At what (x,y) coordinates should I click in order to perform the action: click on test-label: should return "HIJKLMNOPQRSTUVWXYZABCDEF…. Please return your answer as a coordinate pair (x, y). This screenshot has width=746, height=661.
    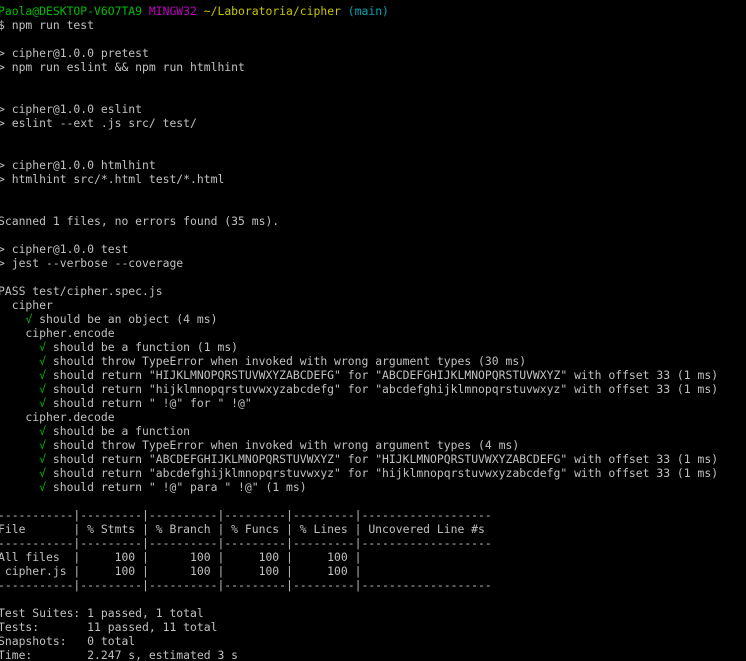
    Looking at the image, I should click on (385, 375).